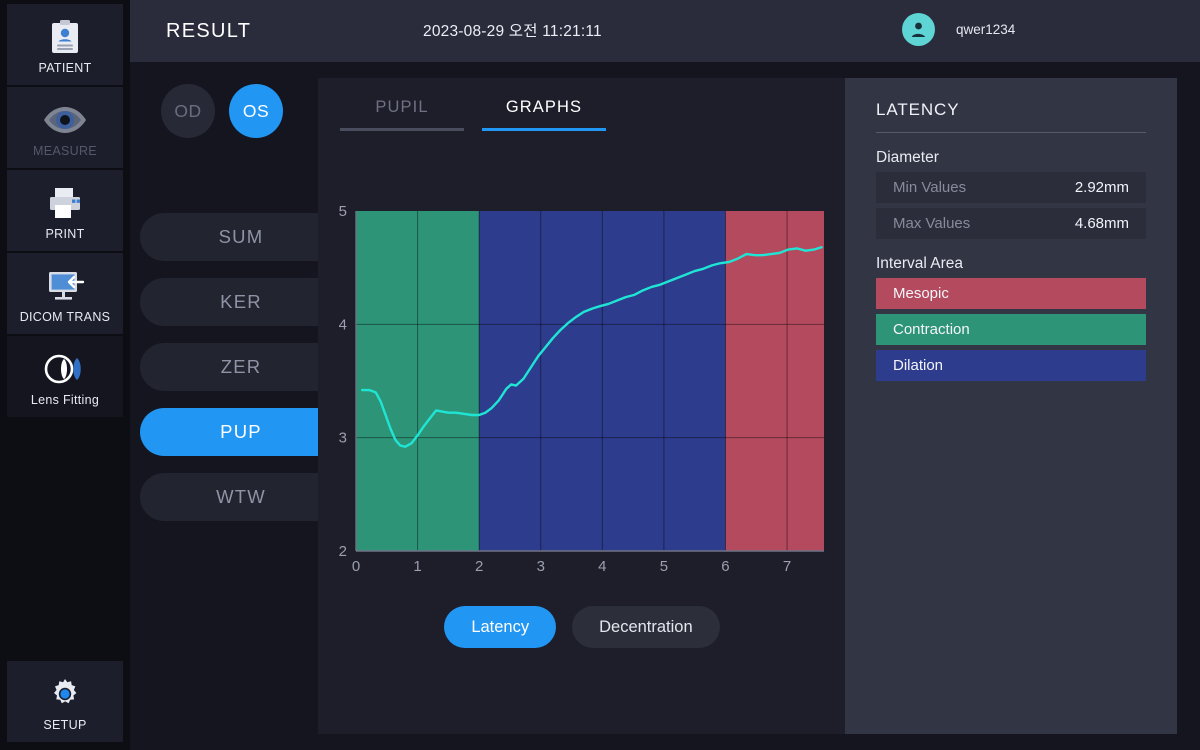  Describe the element at coordinates (65, 150) in the screenshot. I see `sidebar-item-label: MEASURE` at that location.